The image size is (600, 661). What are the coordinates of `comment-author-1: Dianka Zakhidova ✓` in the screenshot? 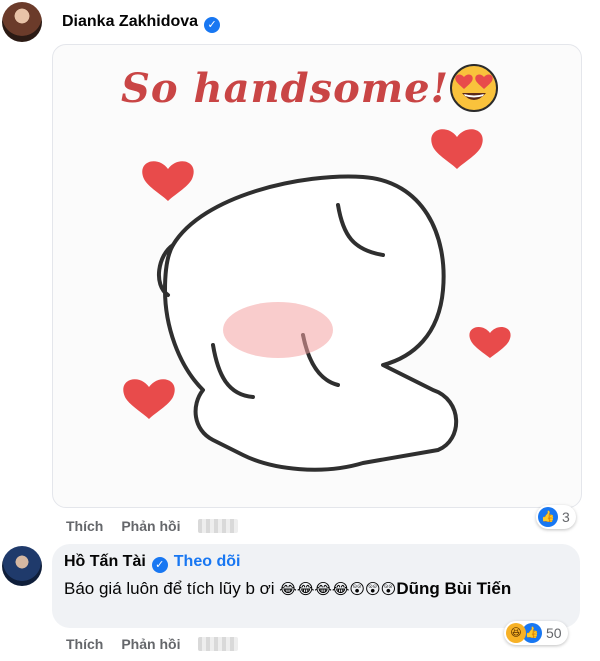 It's located at (141, 23).